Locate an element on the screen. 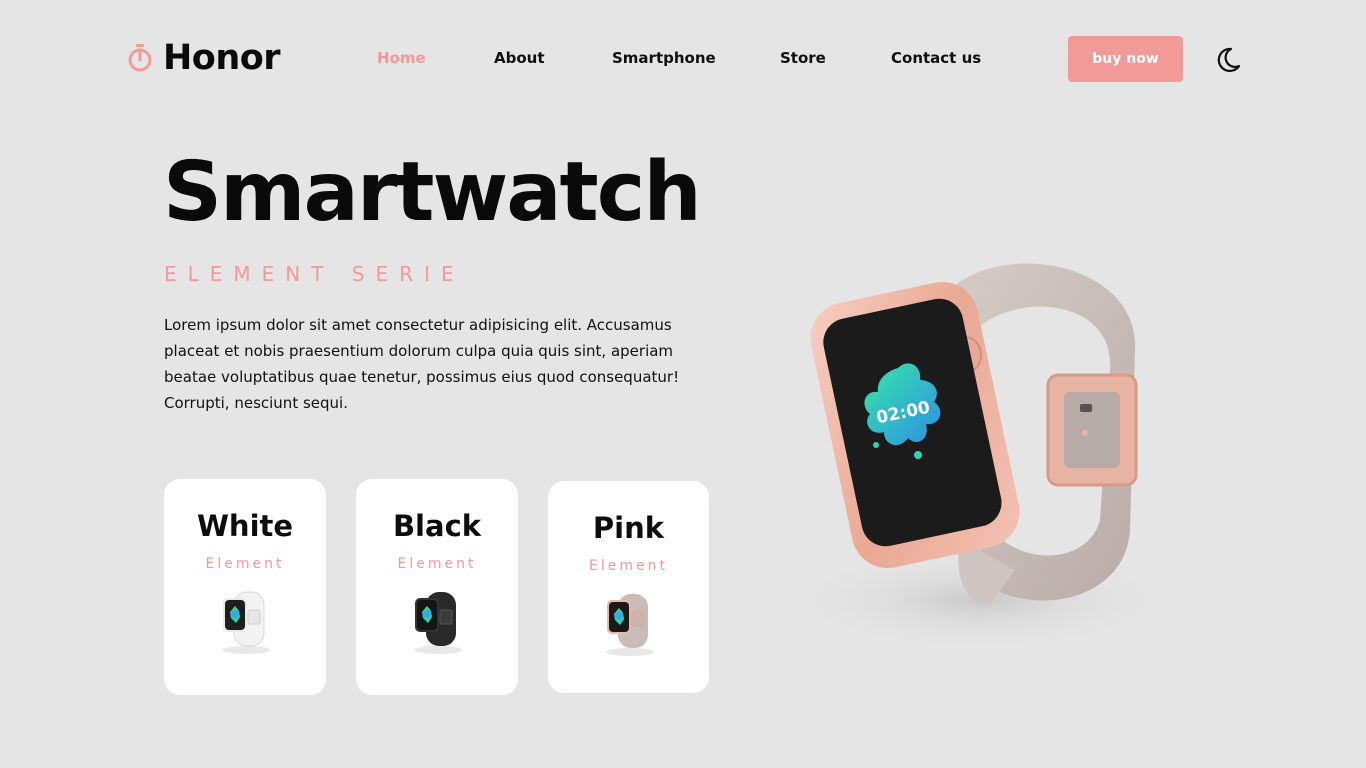 Image resolution: width=1366 pixels, height=768 pixels. hero-subtitle: ELEMENT SERIE is located at coordinates (314, 274).